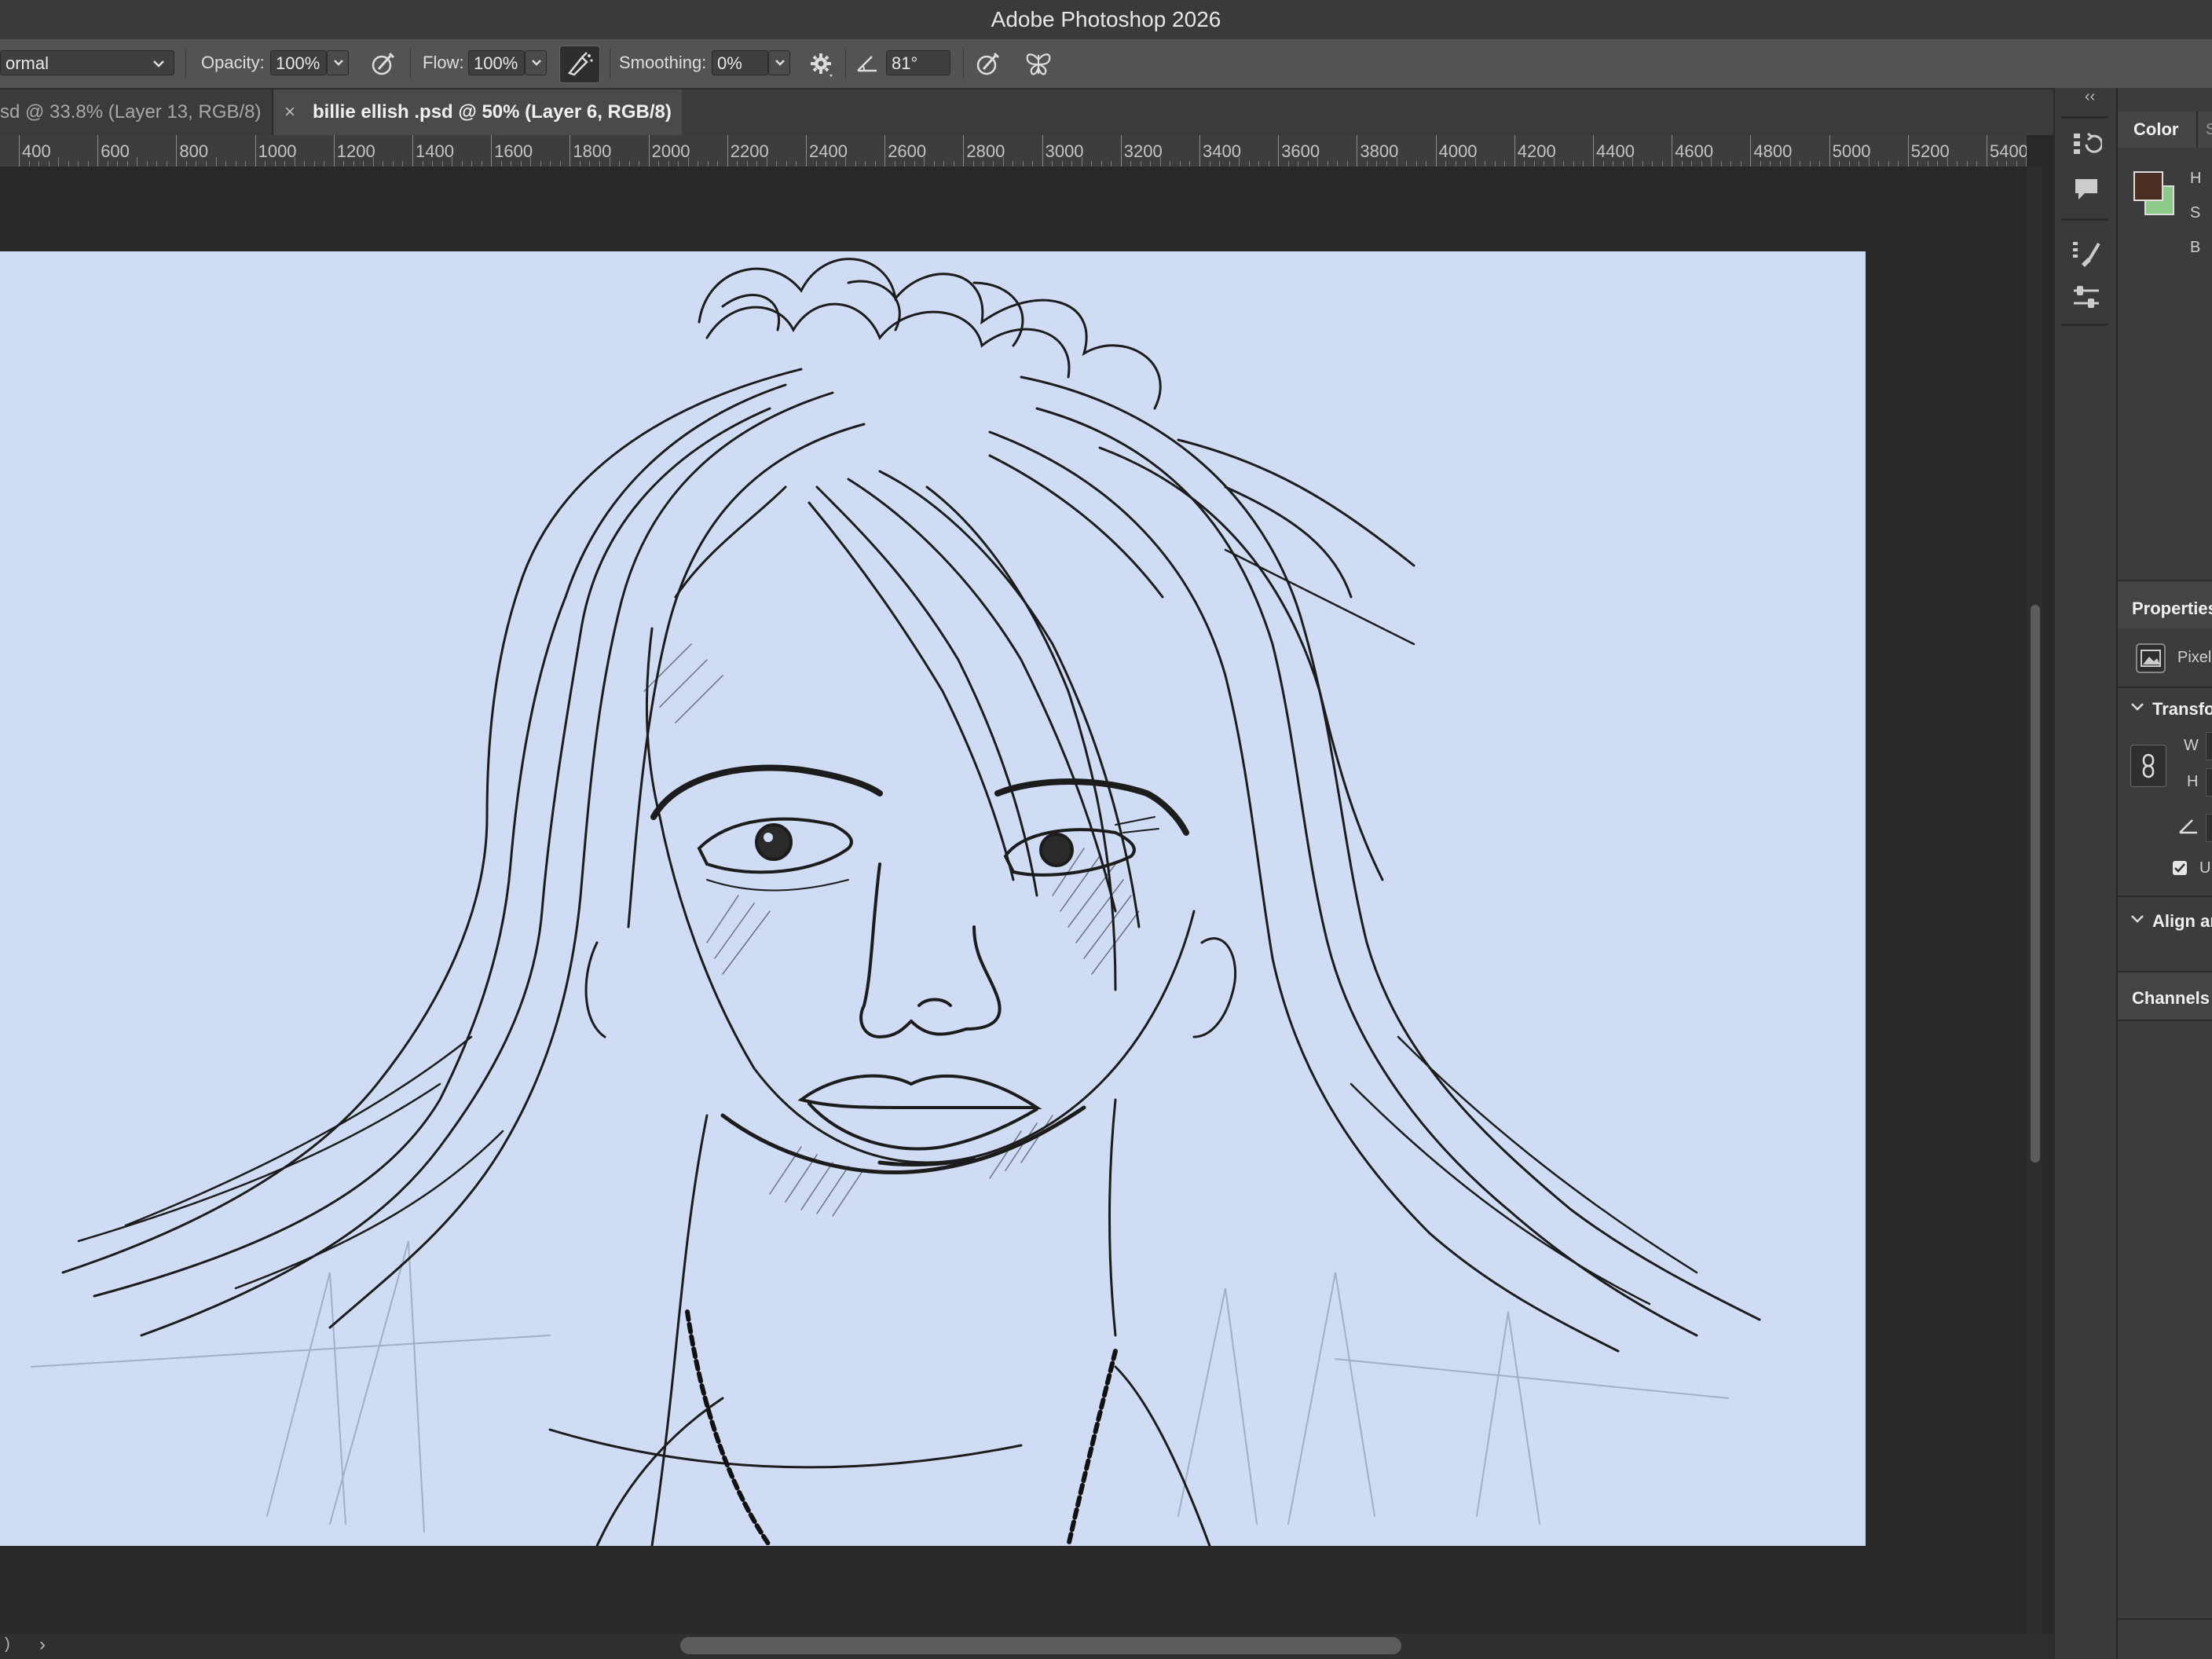  I want to click on flow-input: 100%, so click(496, 63).